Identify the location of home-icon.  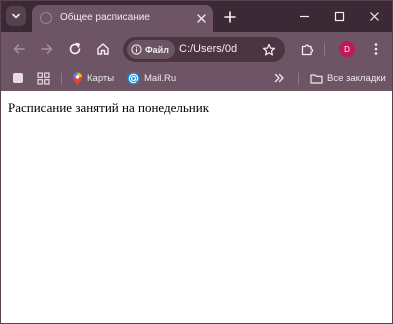
(103, 49).